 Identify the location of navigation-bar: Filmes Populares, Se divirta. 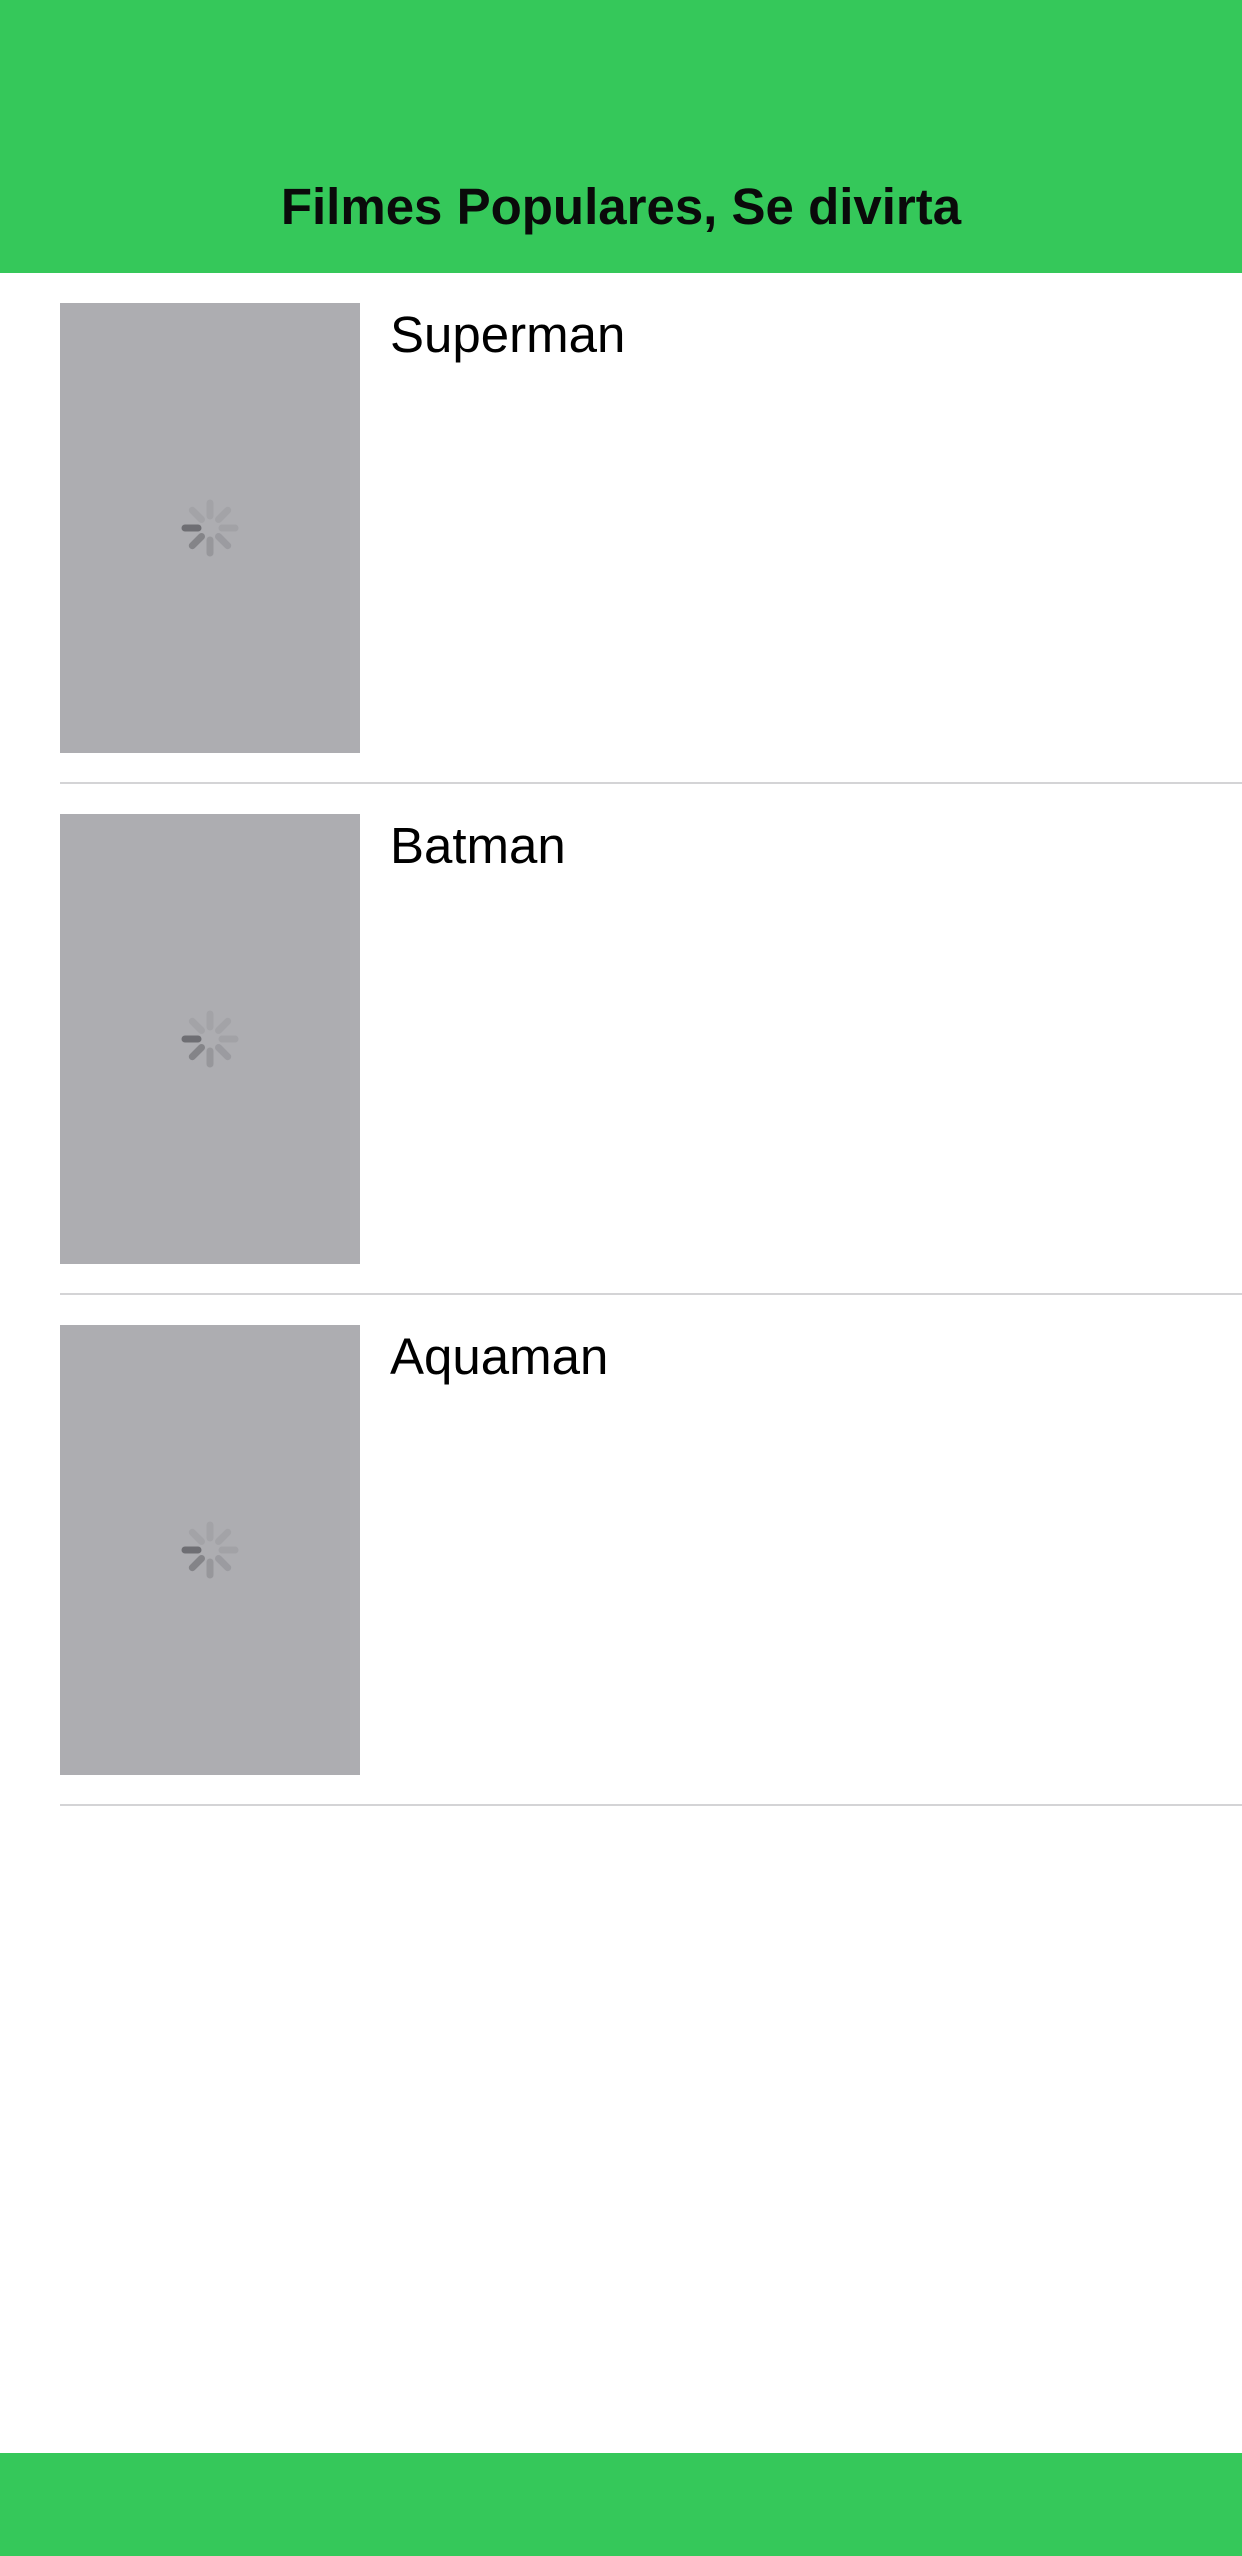
(621, 136).